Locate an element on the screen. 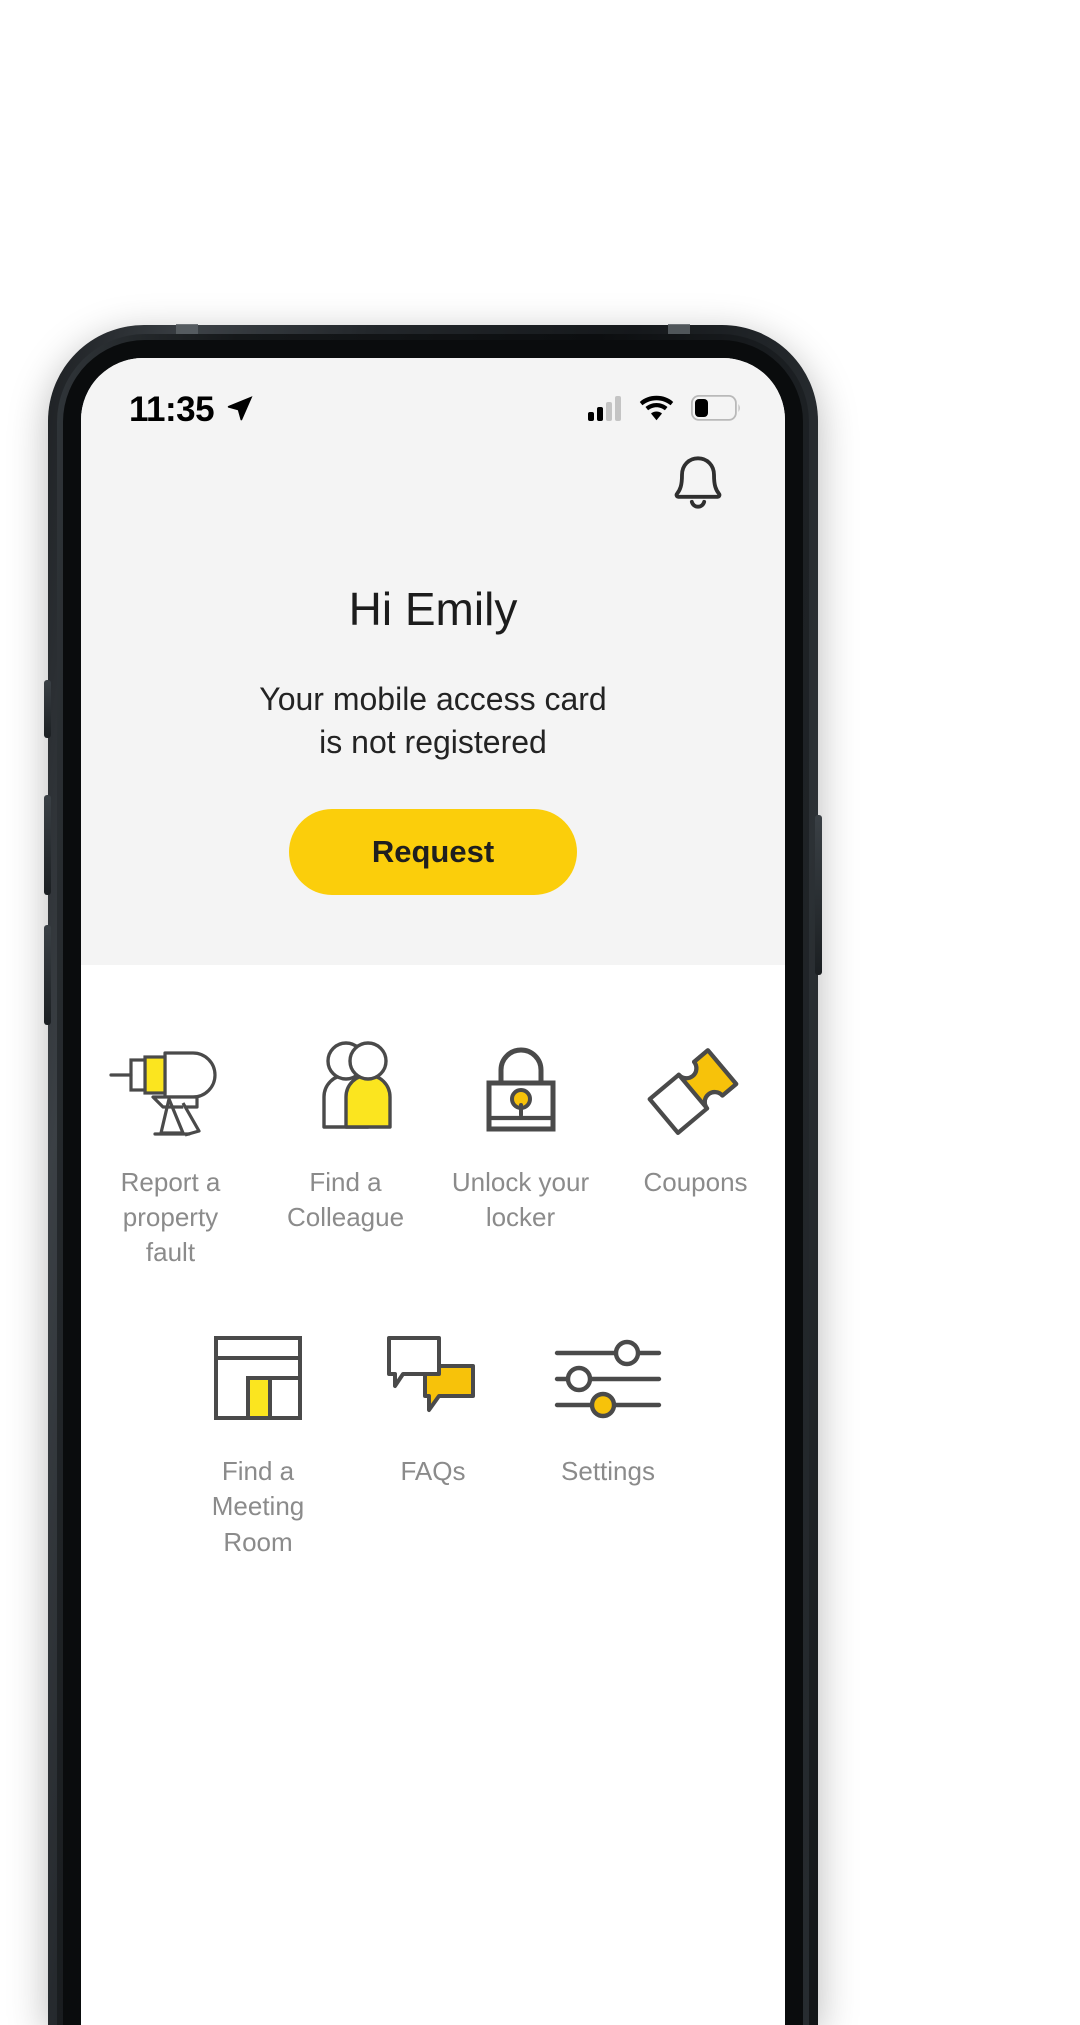 The height and width of the screenshot is (2025, 1080). sliders-icon is located at coordinates (608, 1378).